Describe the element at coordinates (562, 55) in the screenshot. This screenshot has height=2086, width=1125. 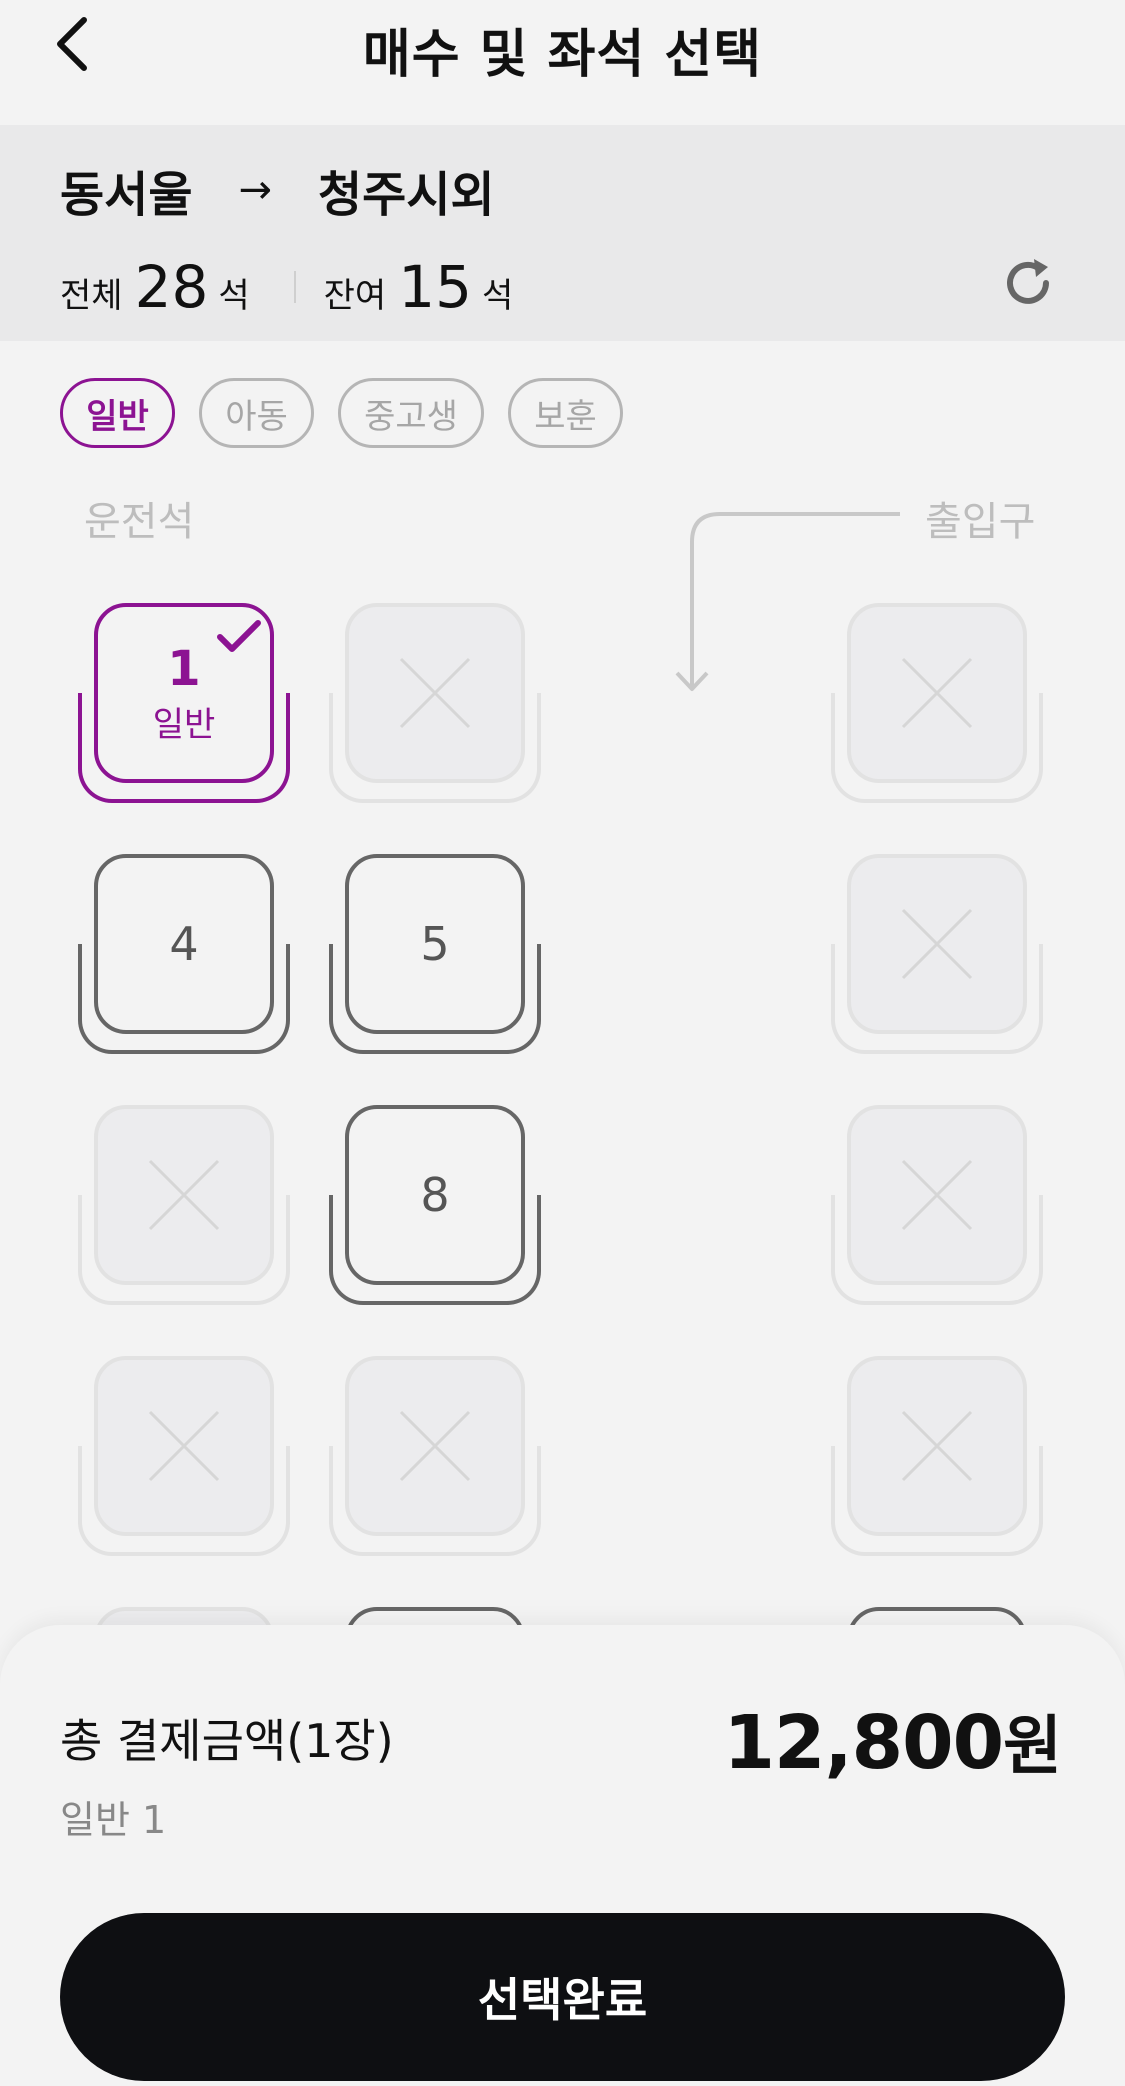
I see `page-title: 매수 및 좌석 선택` at that location.